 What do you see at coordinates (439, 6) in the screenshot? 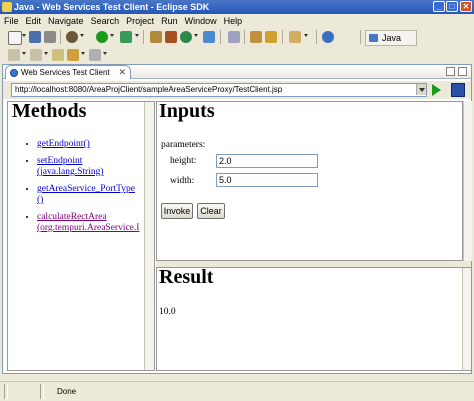
I see `minimize-window-button: _` at bounding box center [439, 6].